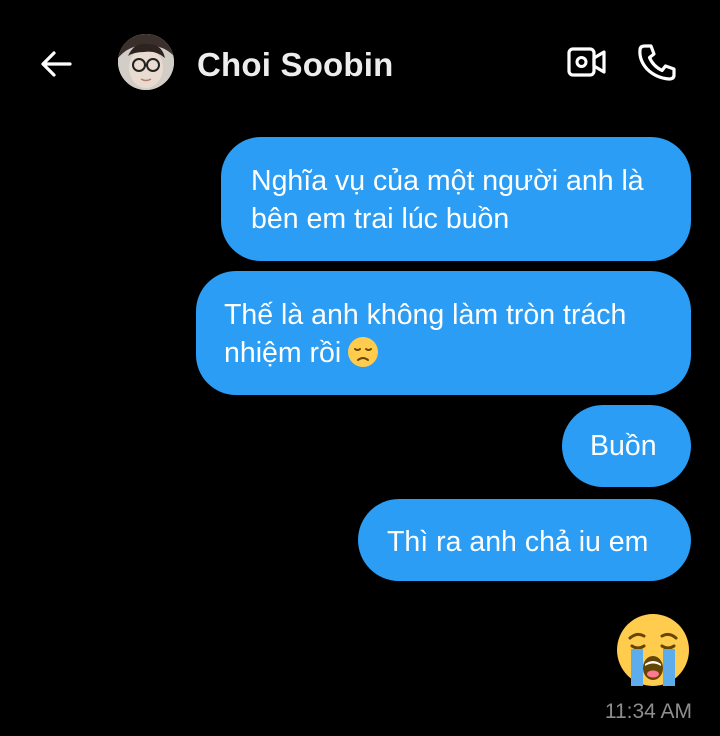  What do you see at coordinates (146, 62) in the screenshot?
I see `avatar` at bounding box center [146, 62].